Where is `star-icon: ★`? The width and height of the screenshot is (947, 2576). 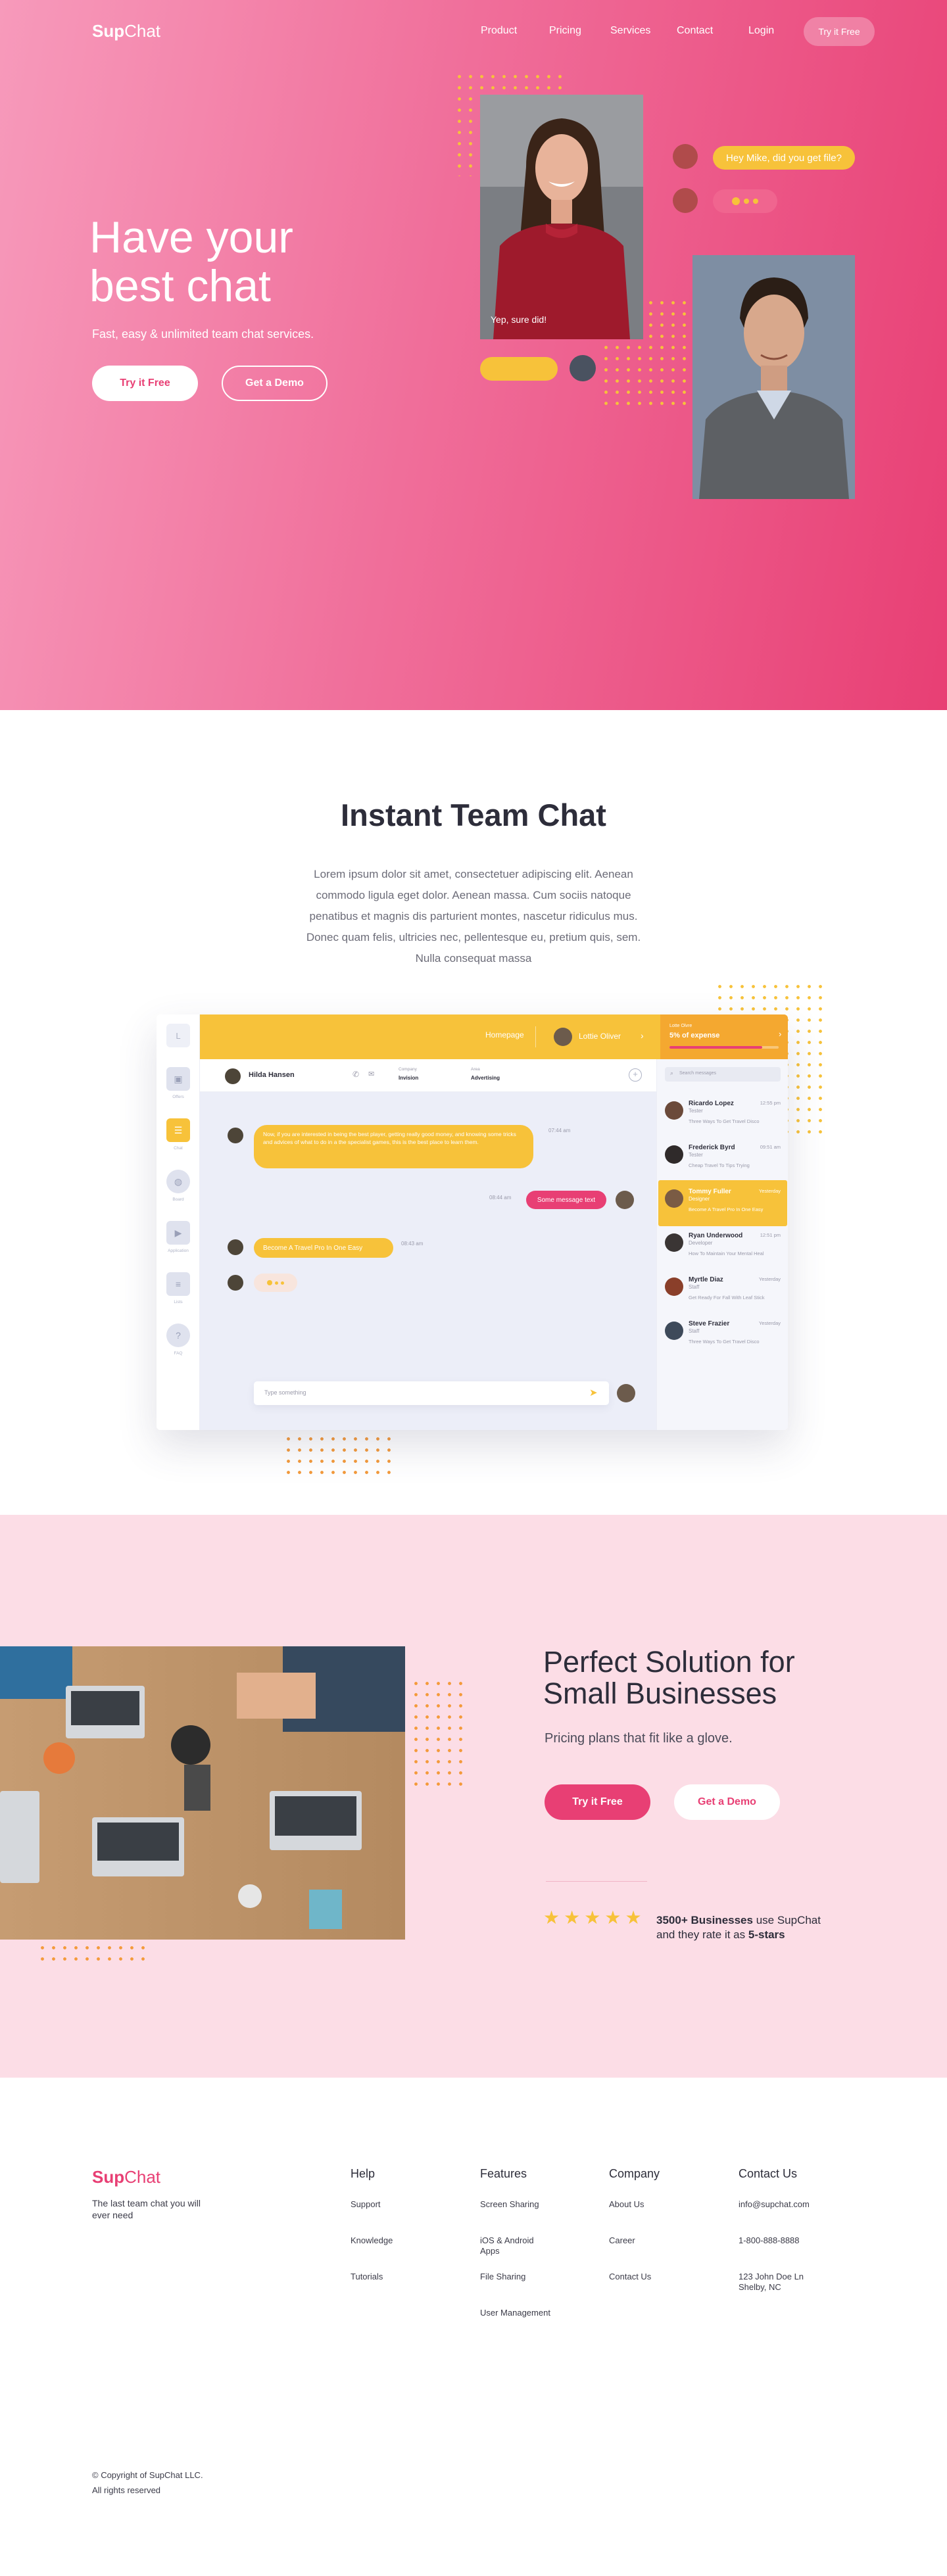
star-icon: ★ is located at coordinates (612, 1918).